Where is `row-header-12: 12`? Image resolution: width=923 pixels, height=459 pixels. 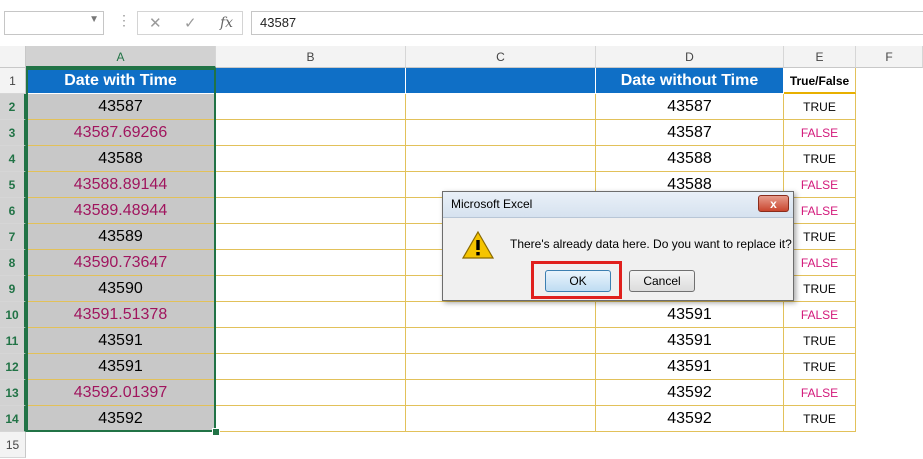
row-header-12: 12 is located at coordinates (13, 367).